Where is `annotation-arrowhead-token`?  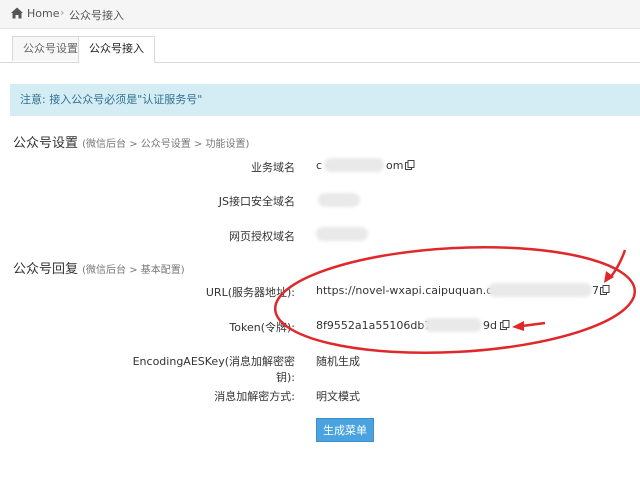 annotation-arrowhead-token is located at coordinates (518, 326).